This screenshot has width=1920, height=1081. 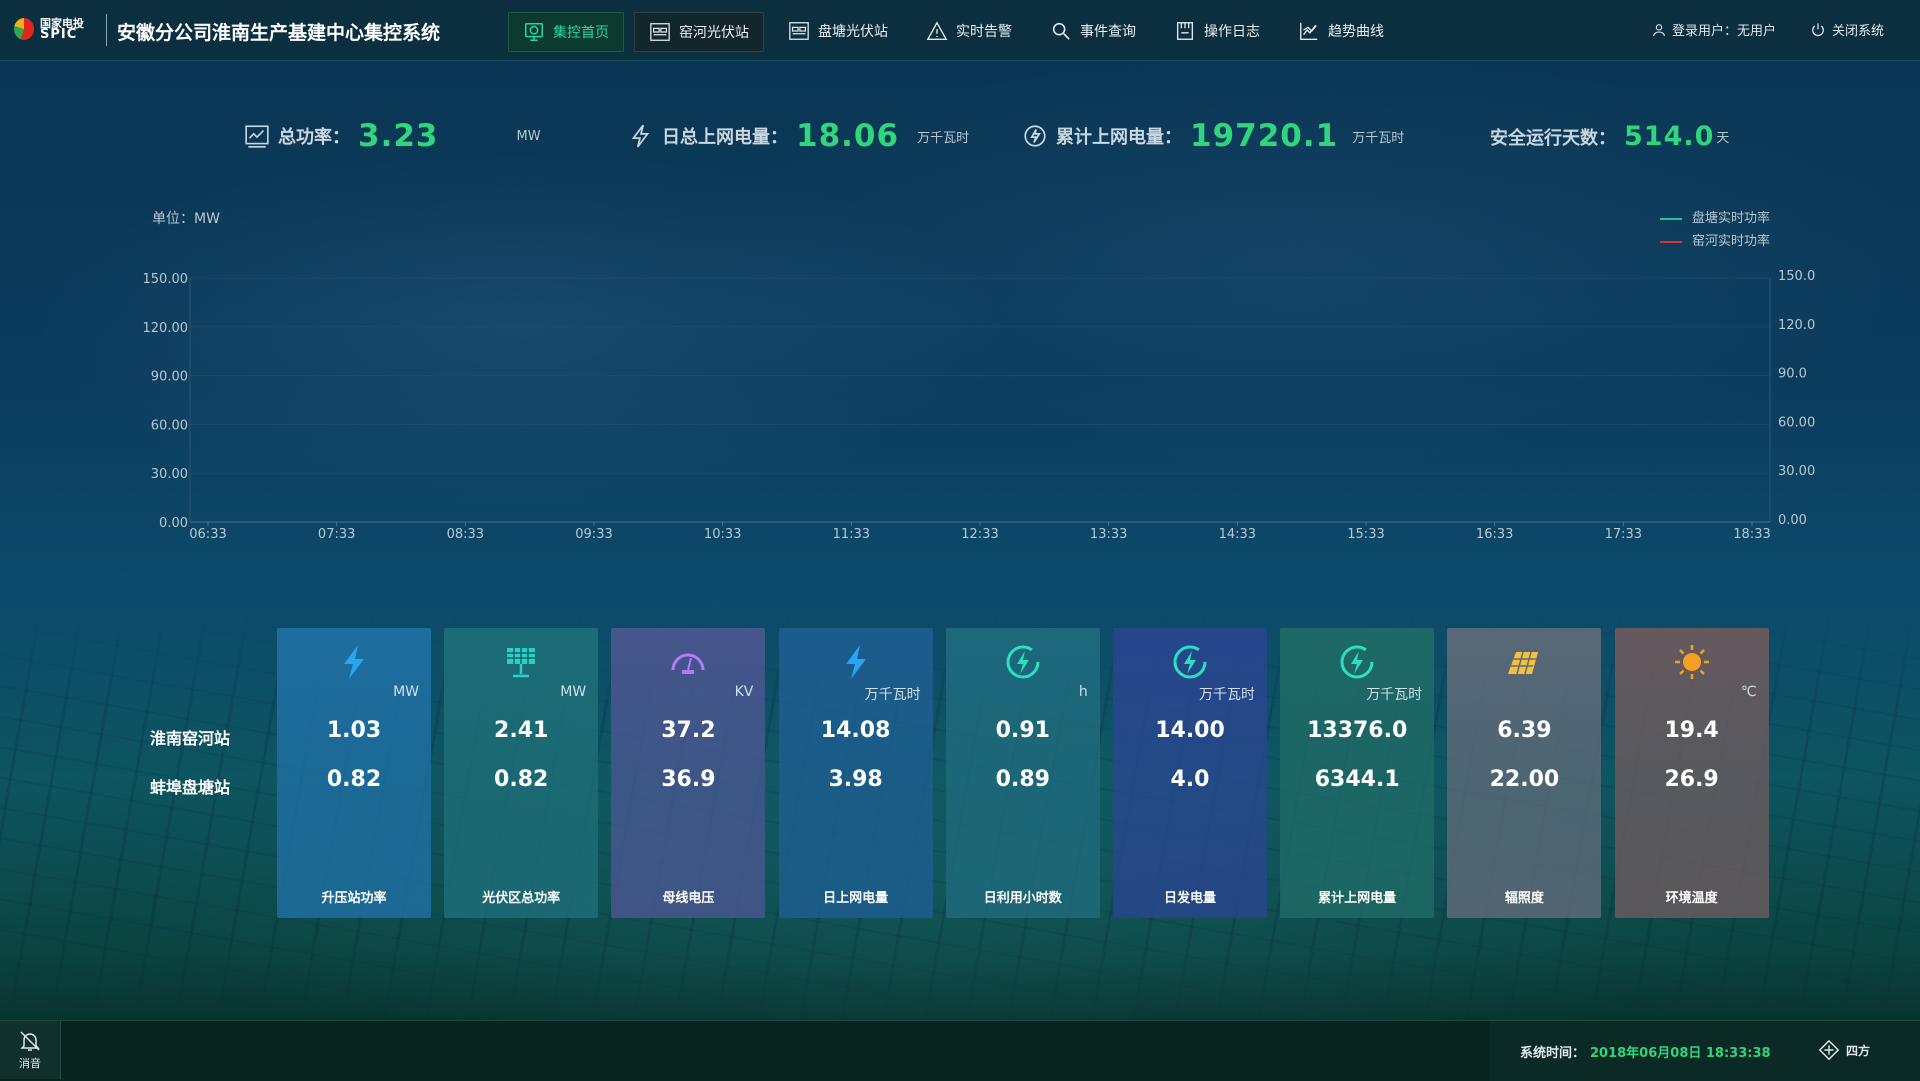 I want to click on x-tick-label: 11:33, so click(x=851, y=534).